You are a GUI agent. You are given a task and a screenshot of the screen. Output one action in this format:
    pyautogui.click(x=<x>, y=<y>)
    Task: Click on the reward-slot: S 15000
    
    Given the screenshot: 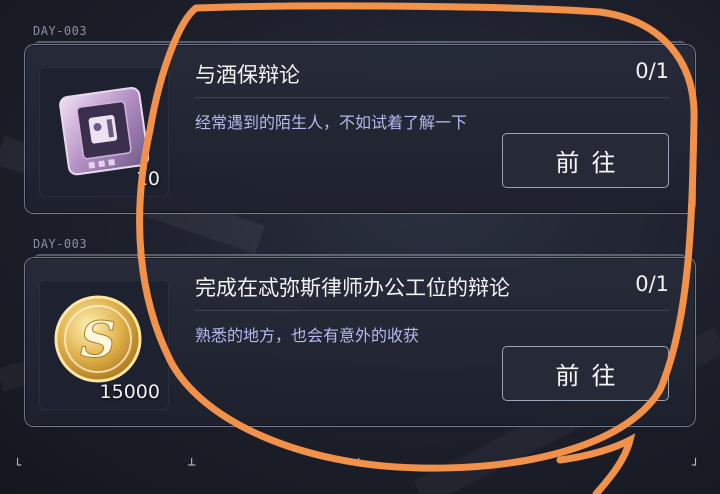 What is the action you would take?
    pyautogui.click(x=104, y=345)
    